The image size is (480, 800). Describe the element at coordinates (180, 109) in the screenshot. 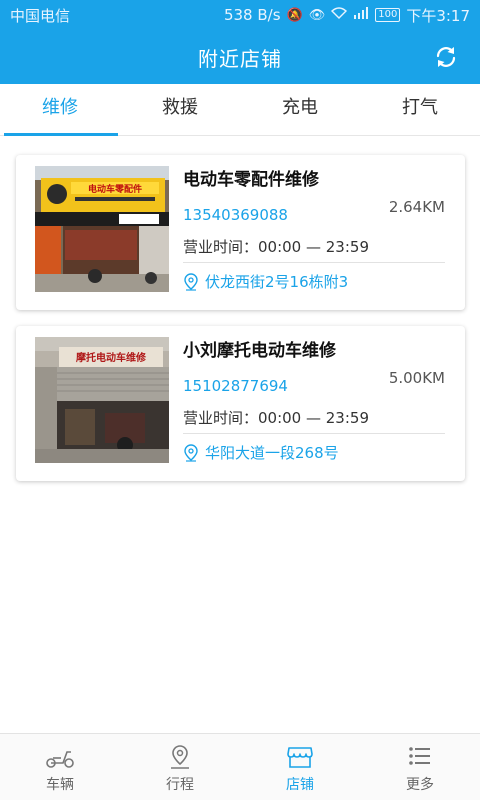

I see `tab-rescue: 救援` at that location.